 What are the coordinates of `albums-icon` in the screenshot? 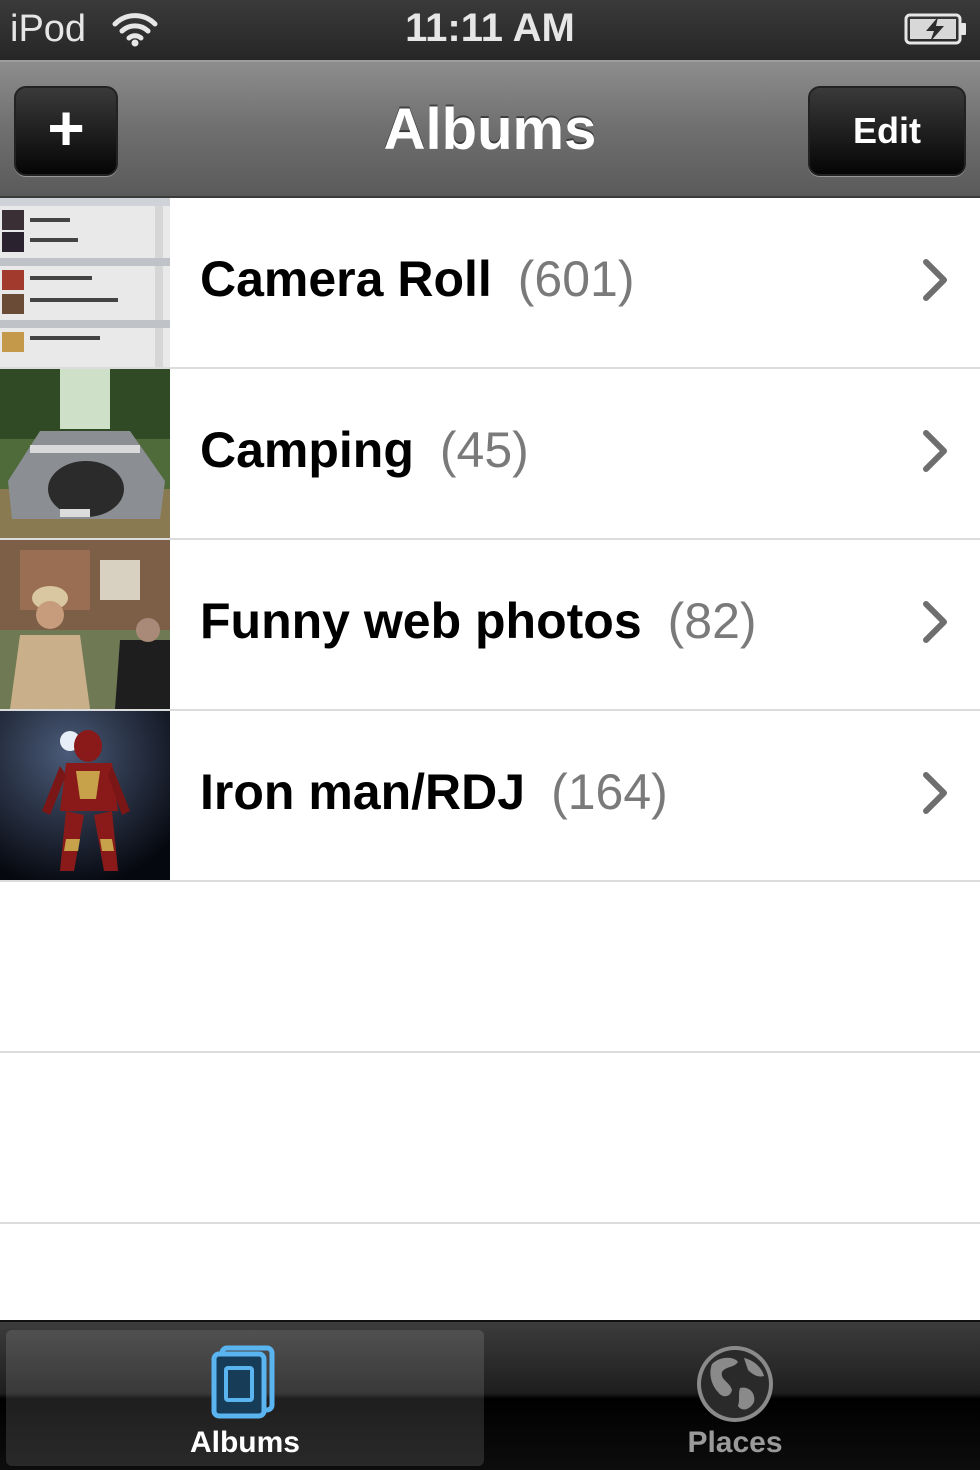 It's located at (243, 1382).